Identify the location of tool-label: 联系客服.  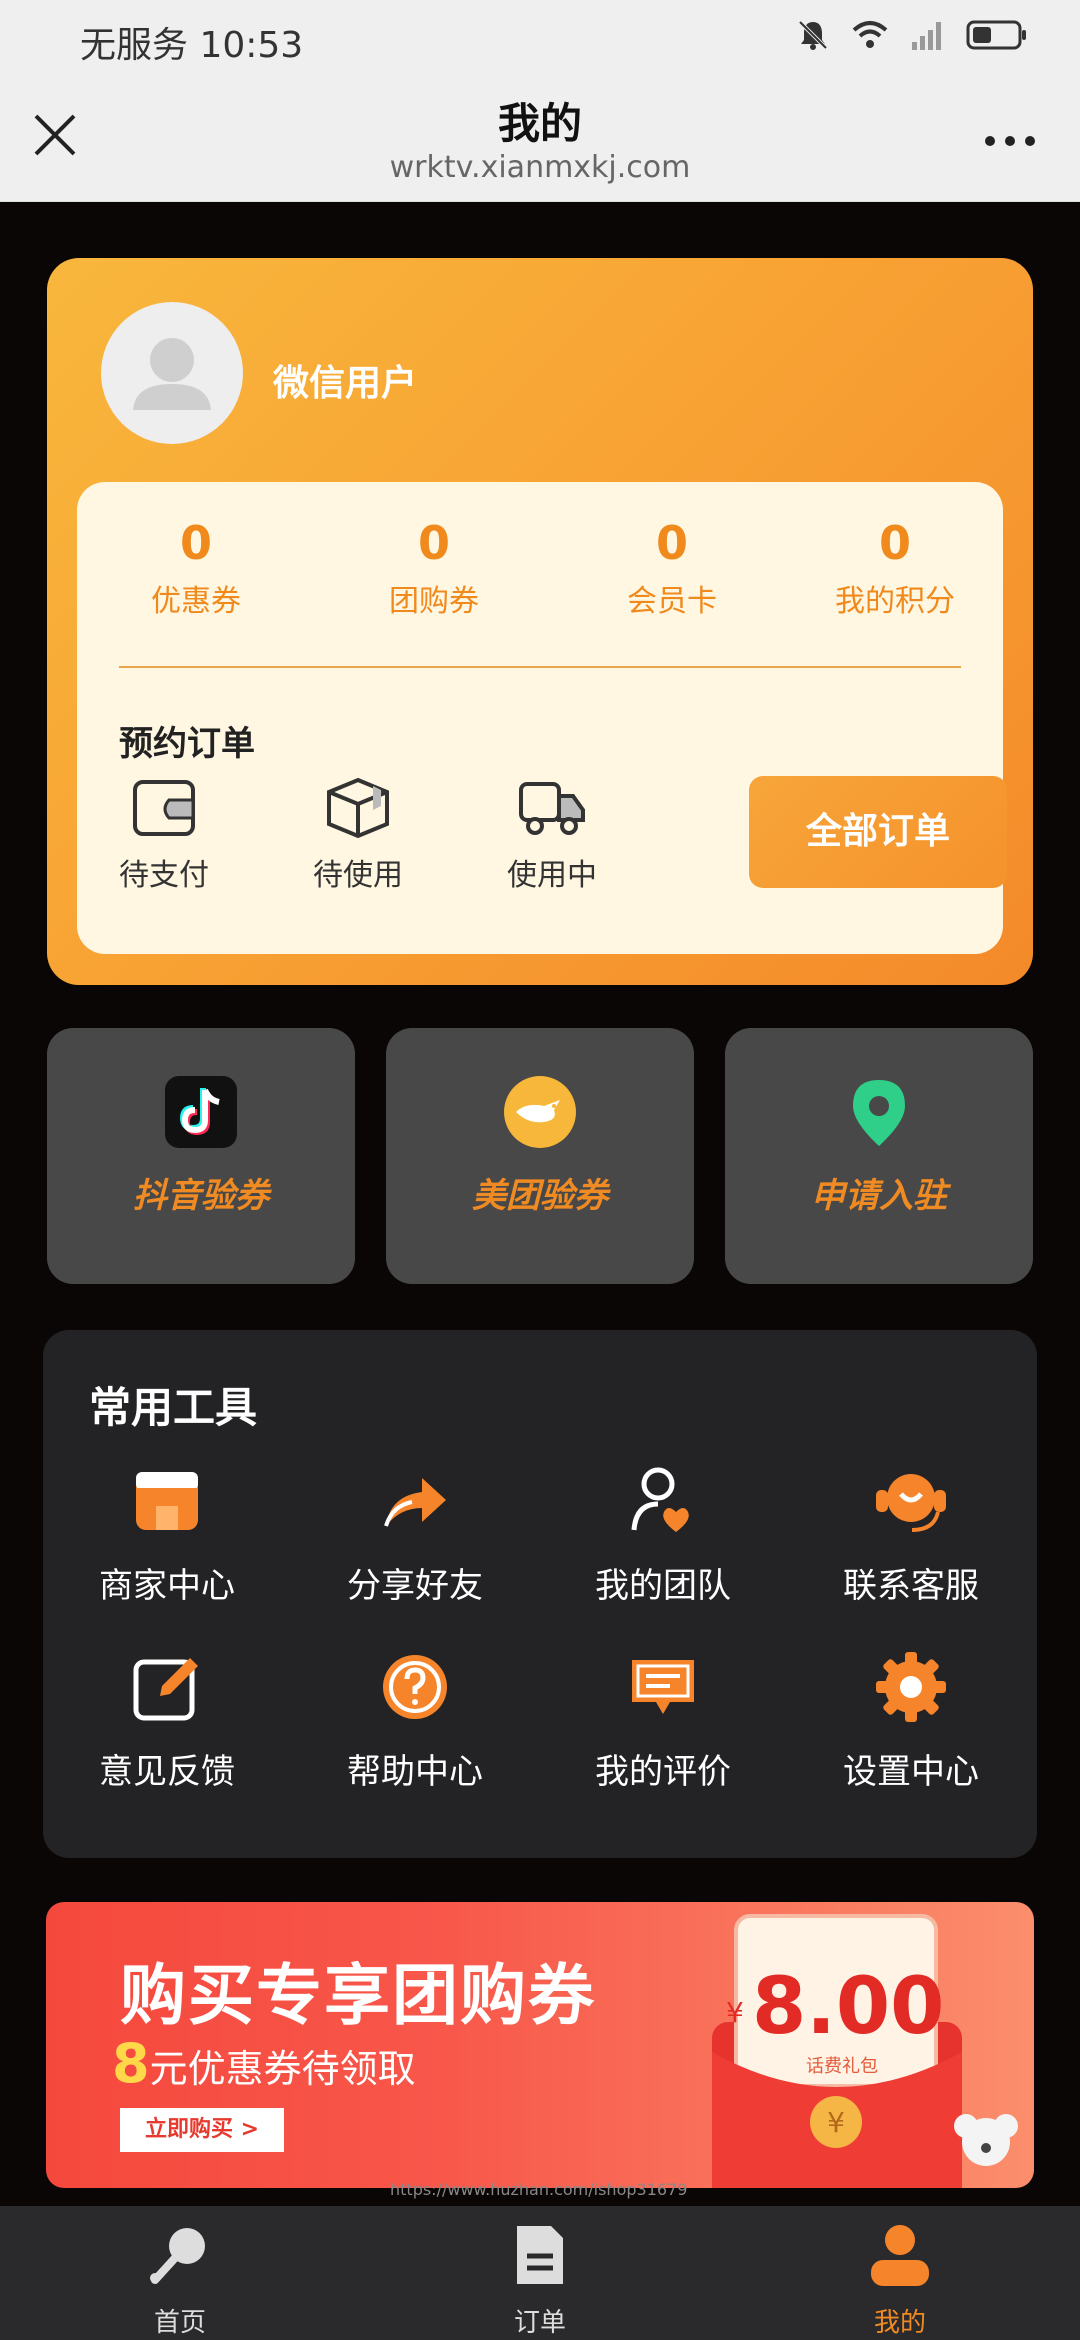
(911, 1586).